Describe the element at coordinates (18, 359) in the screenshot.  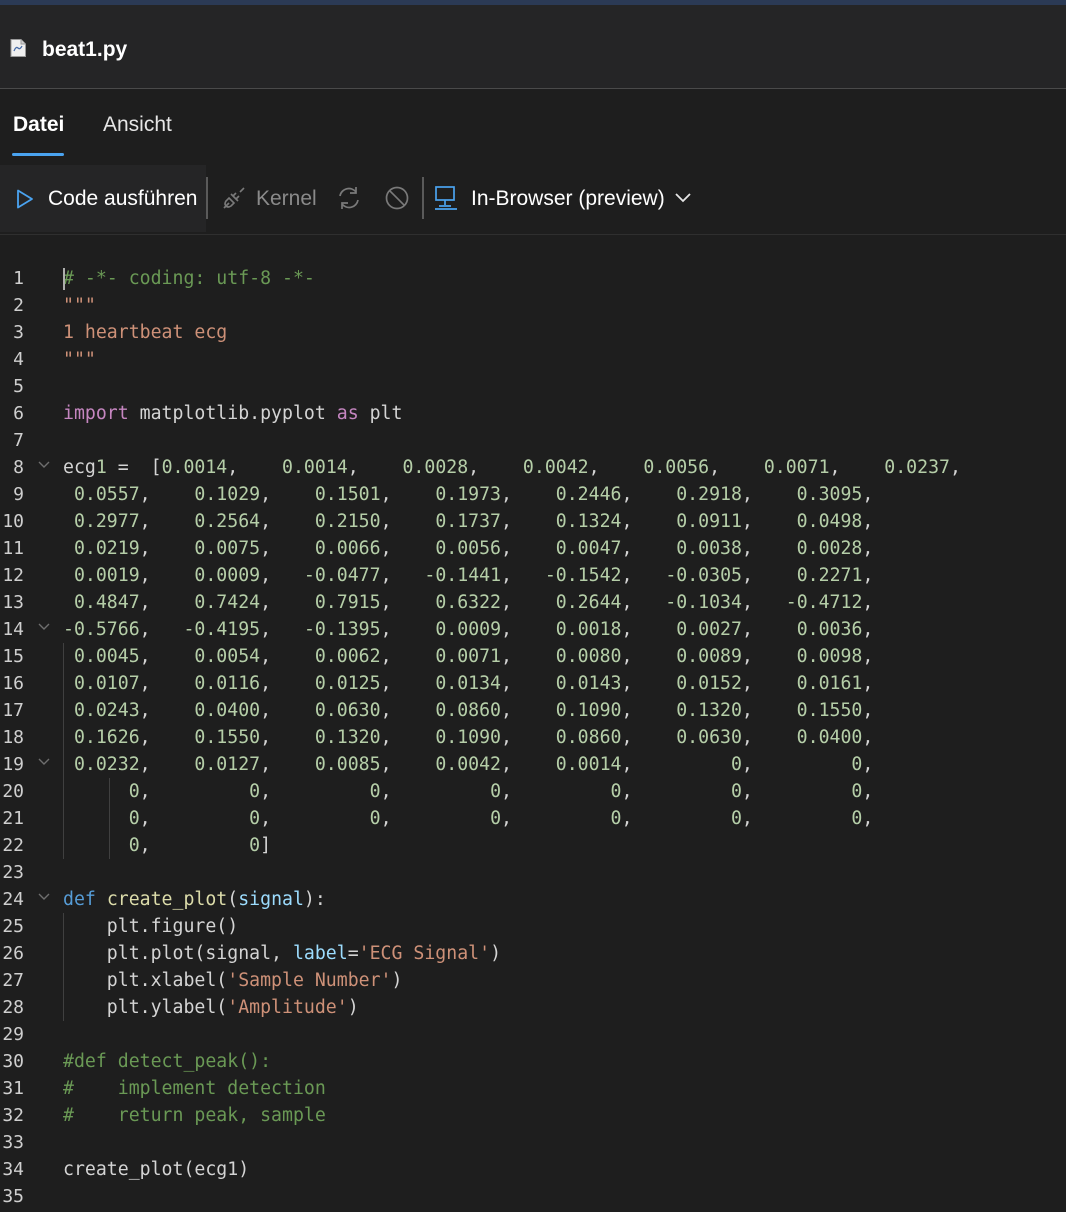
I see `line-number: 4` at that location.